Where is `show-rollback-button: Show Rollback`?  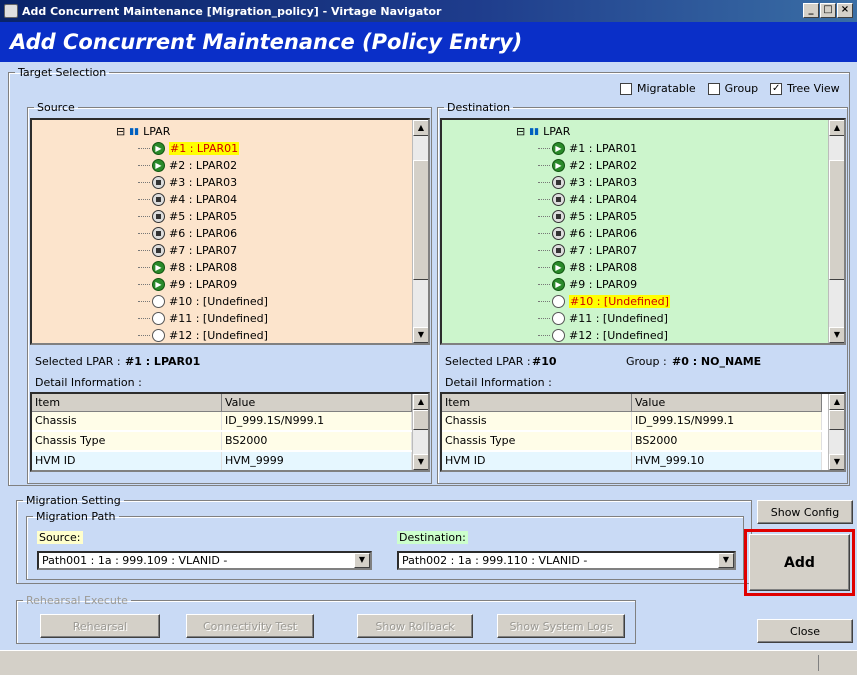 show-rollback-button: Show Rollback is located at coordinates (415, 626).